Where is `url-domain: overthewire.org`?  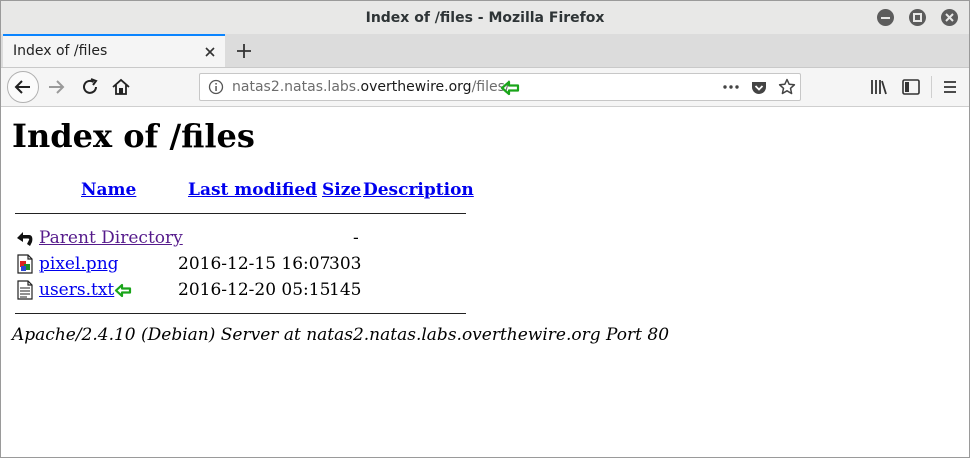
url-domain: overthewire.org is located at coordinates (416, 87).